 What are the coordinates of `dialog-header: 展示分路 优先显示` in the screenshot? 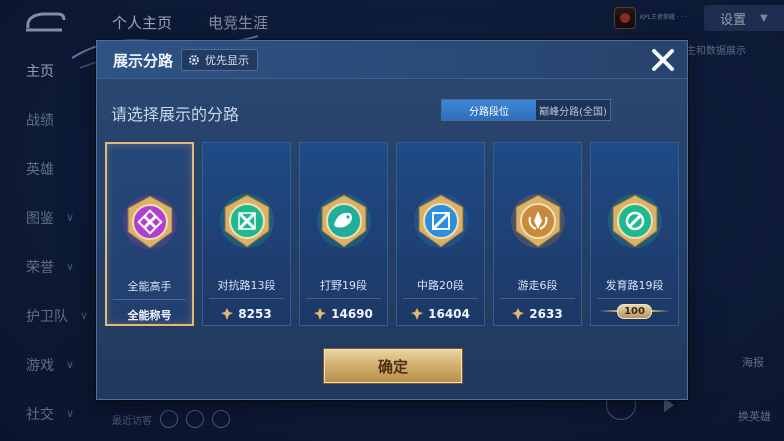 It's located at (392, 60).